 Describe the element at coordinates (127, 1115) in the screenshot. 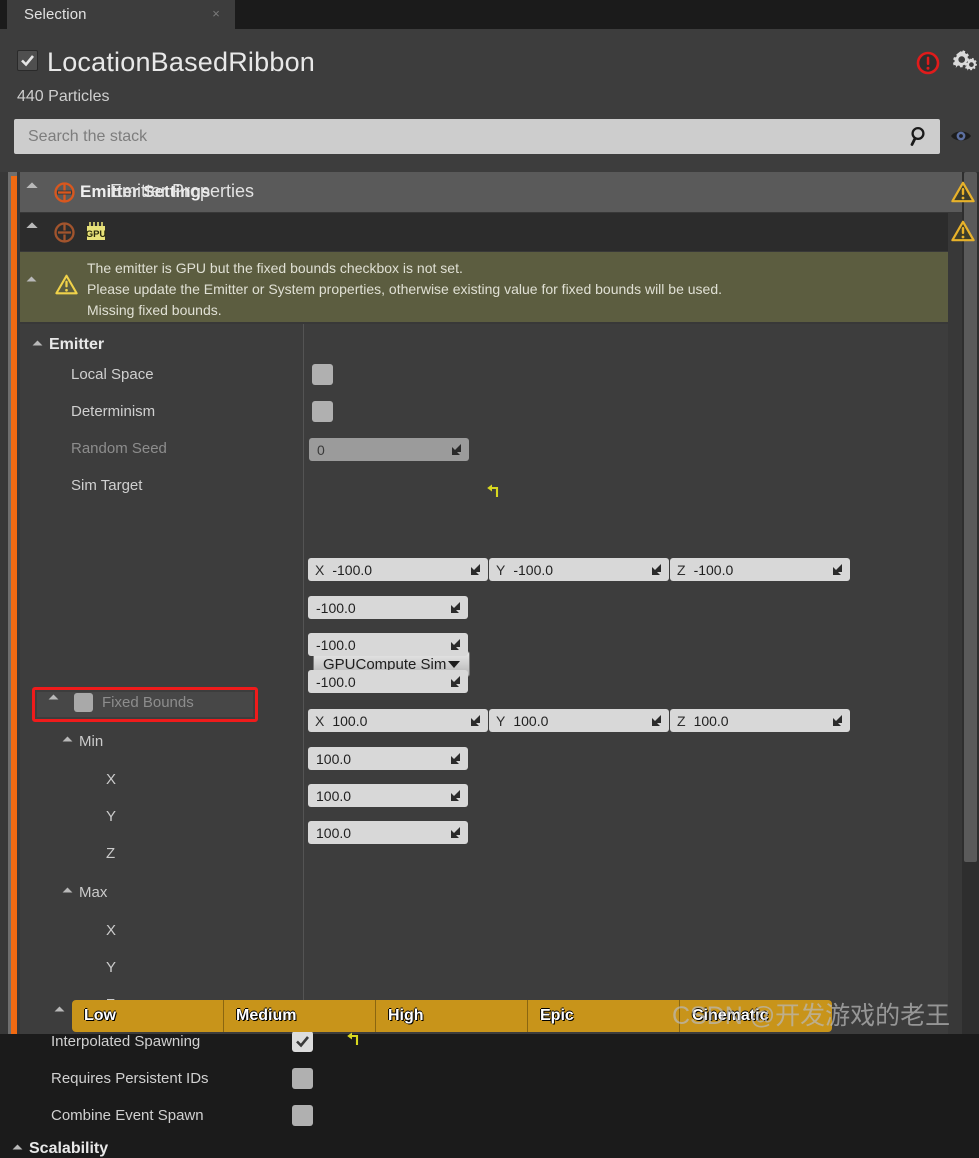

I see `label-combine-event-spawn: Combine Event Spawn` at that location.